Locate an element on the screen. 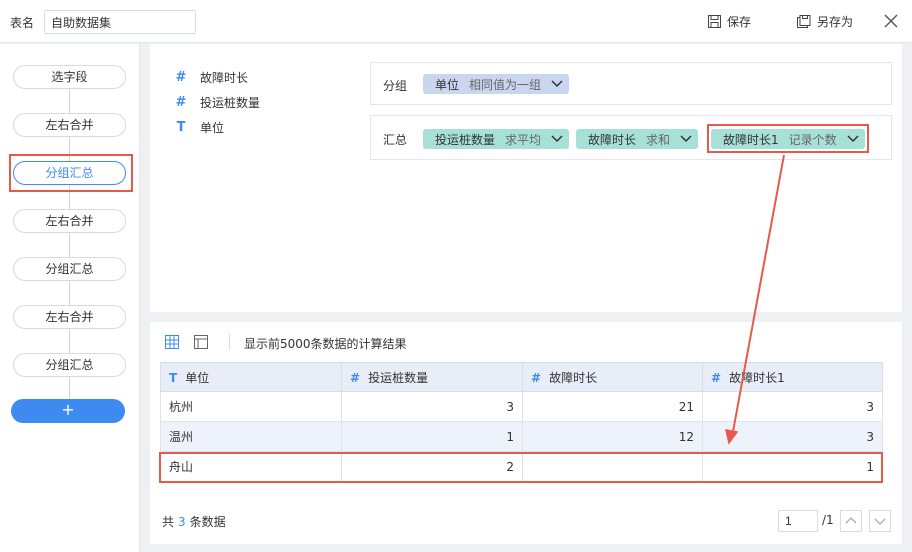 This screenshot has height=552, width=912. save-button: 保存 is located at coordinates (729, 21).